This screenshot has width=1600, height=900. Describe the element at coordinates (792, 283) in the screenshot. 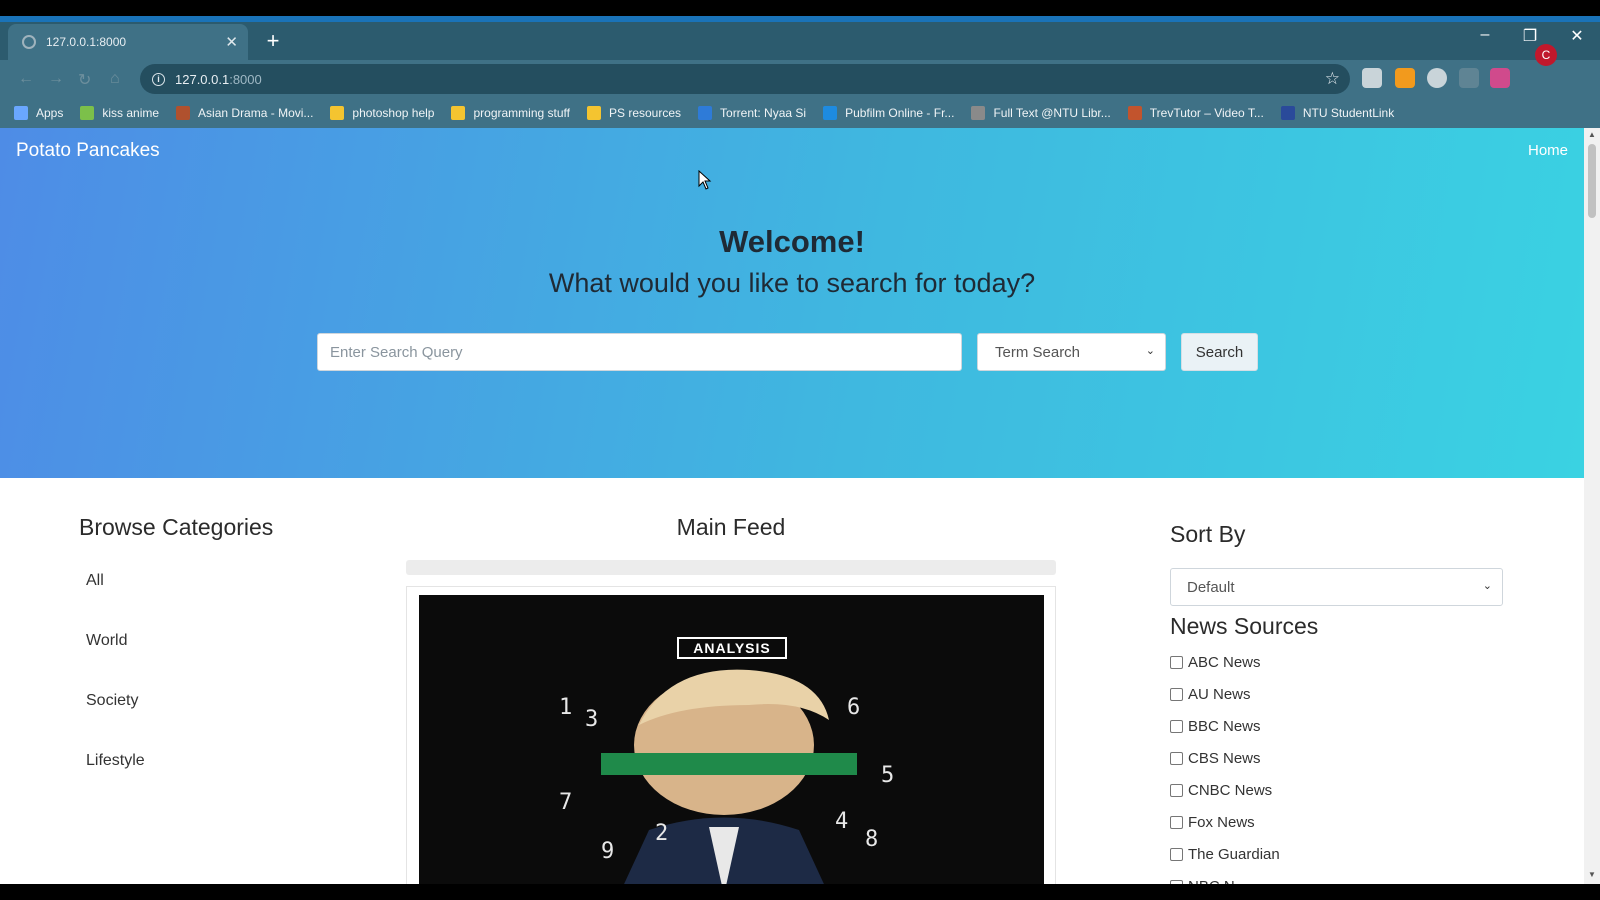

I see `welcome-subtitle: What would you like to search for today?` at that location.